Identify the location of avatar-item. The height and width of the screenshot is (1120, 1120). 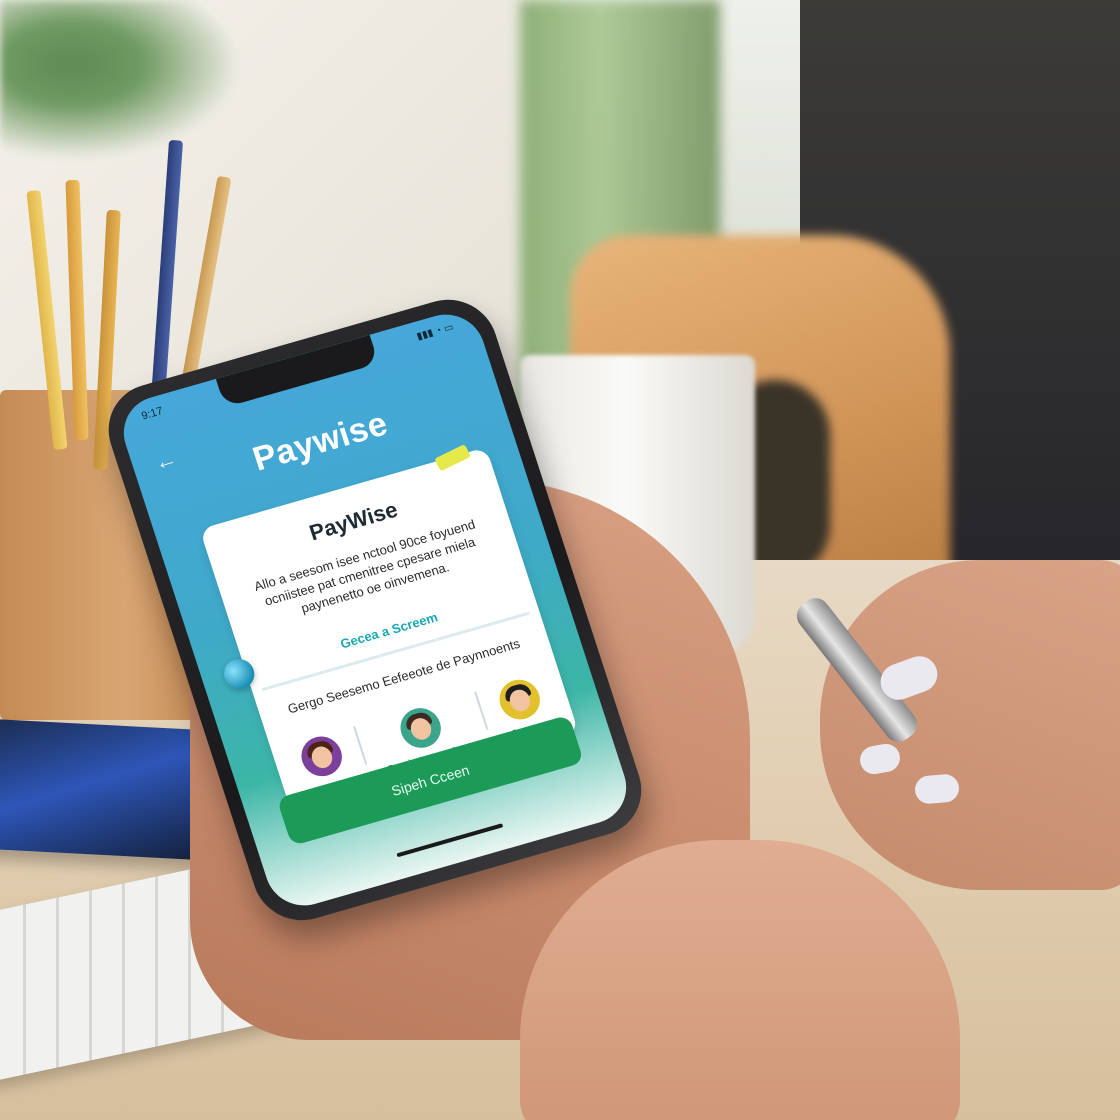
(322, 759).